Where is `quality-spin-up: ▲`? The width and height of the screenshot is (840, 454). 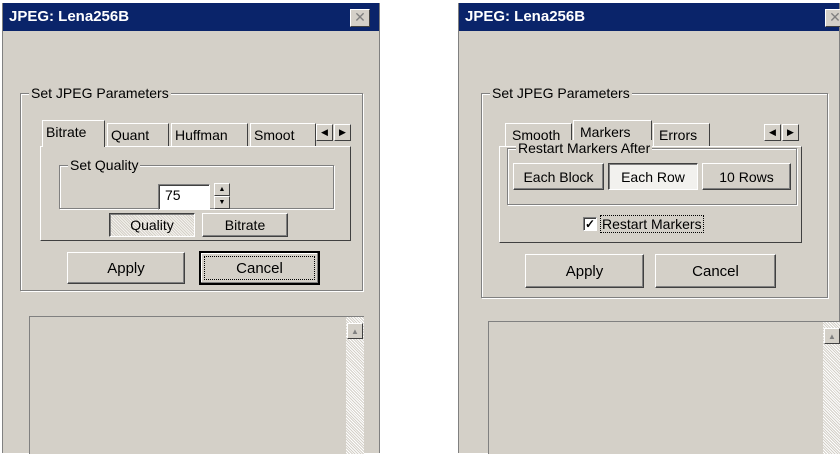
quality-spin-up: ▲ is located at coordinates (222, 189).